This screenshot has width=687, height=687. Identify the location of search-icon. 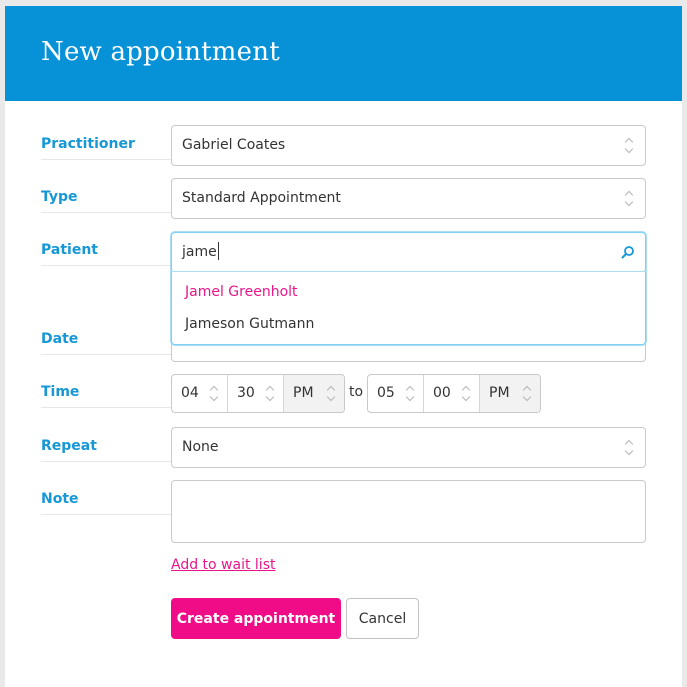
(628, 252).